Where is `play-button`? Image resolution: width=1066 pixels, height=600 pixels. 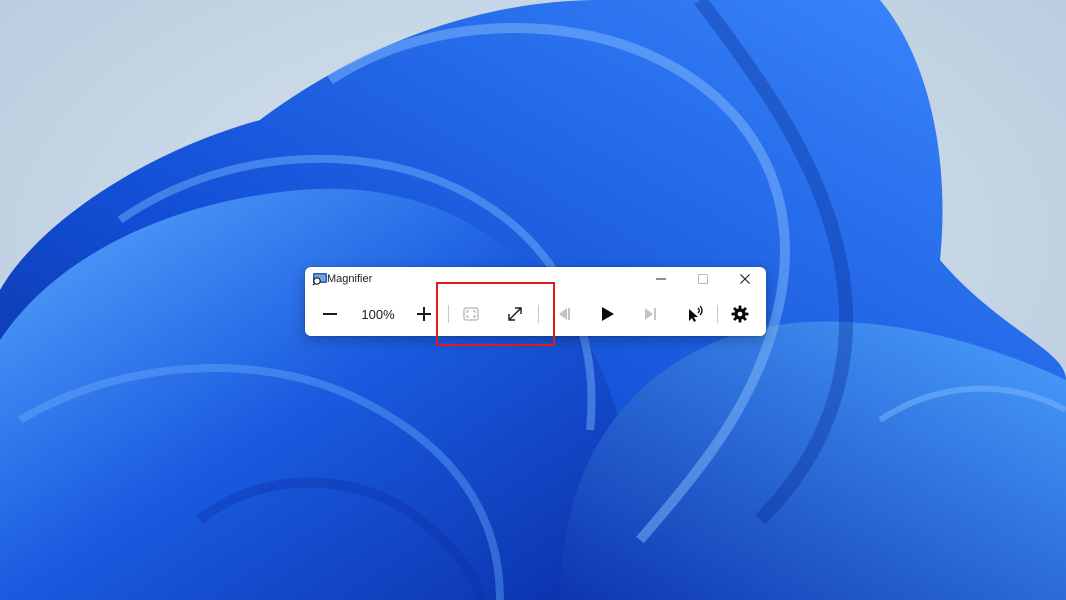 play-button is located at coordinates (607, 314).